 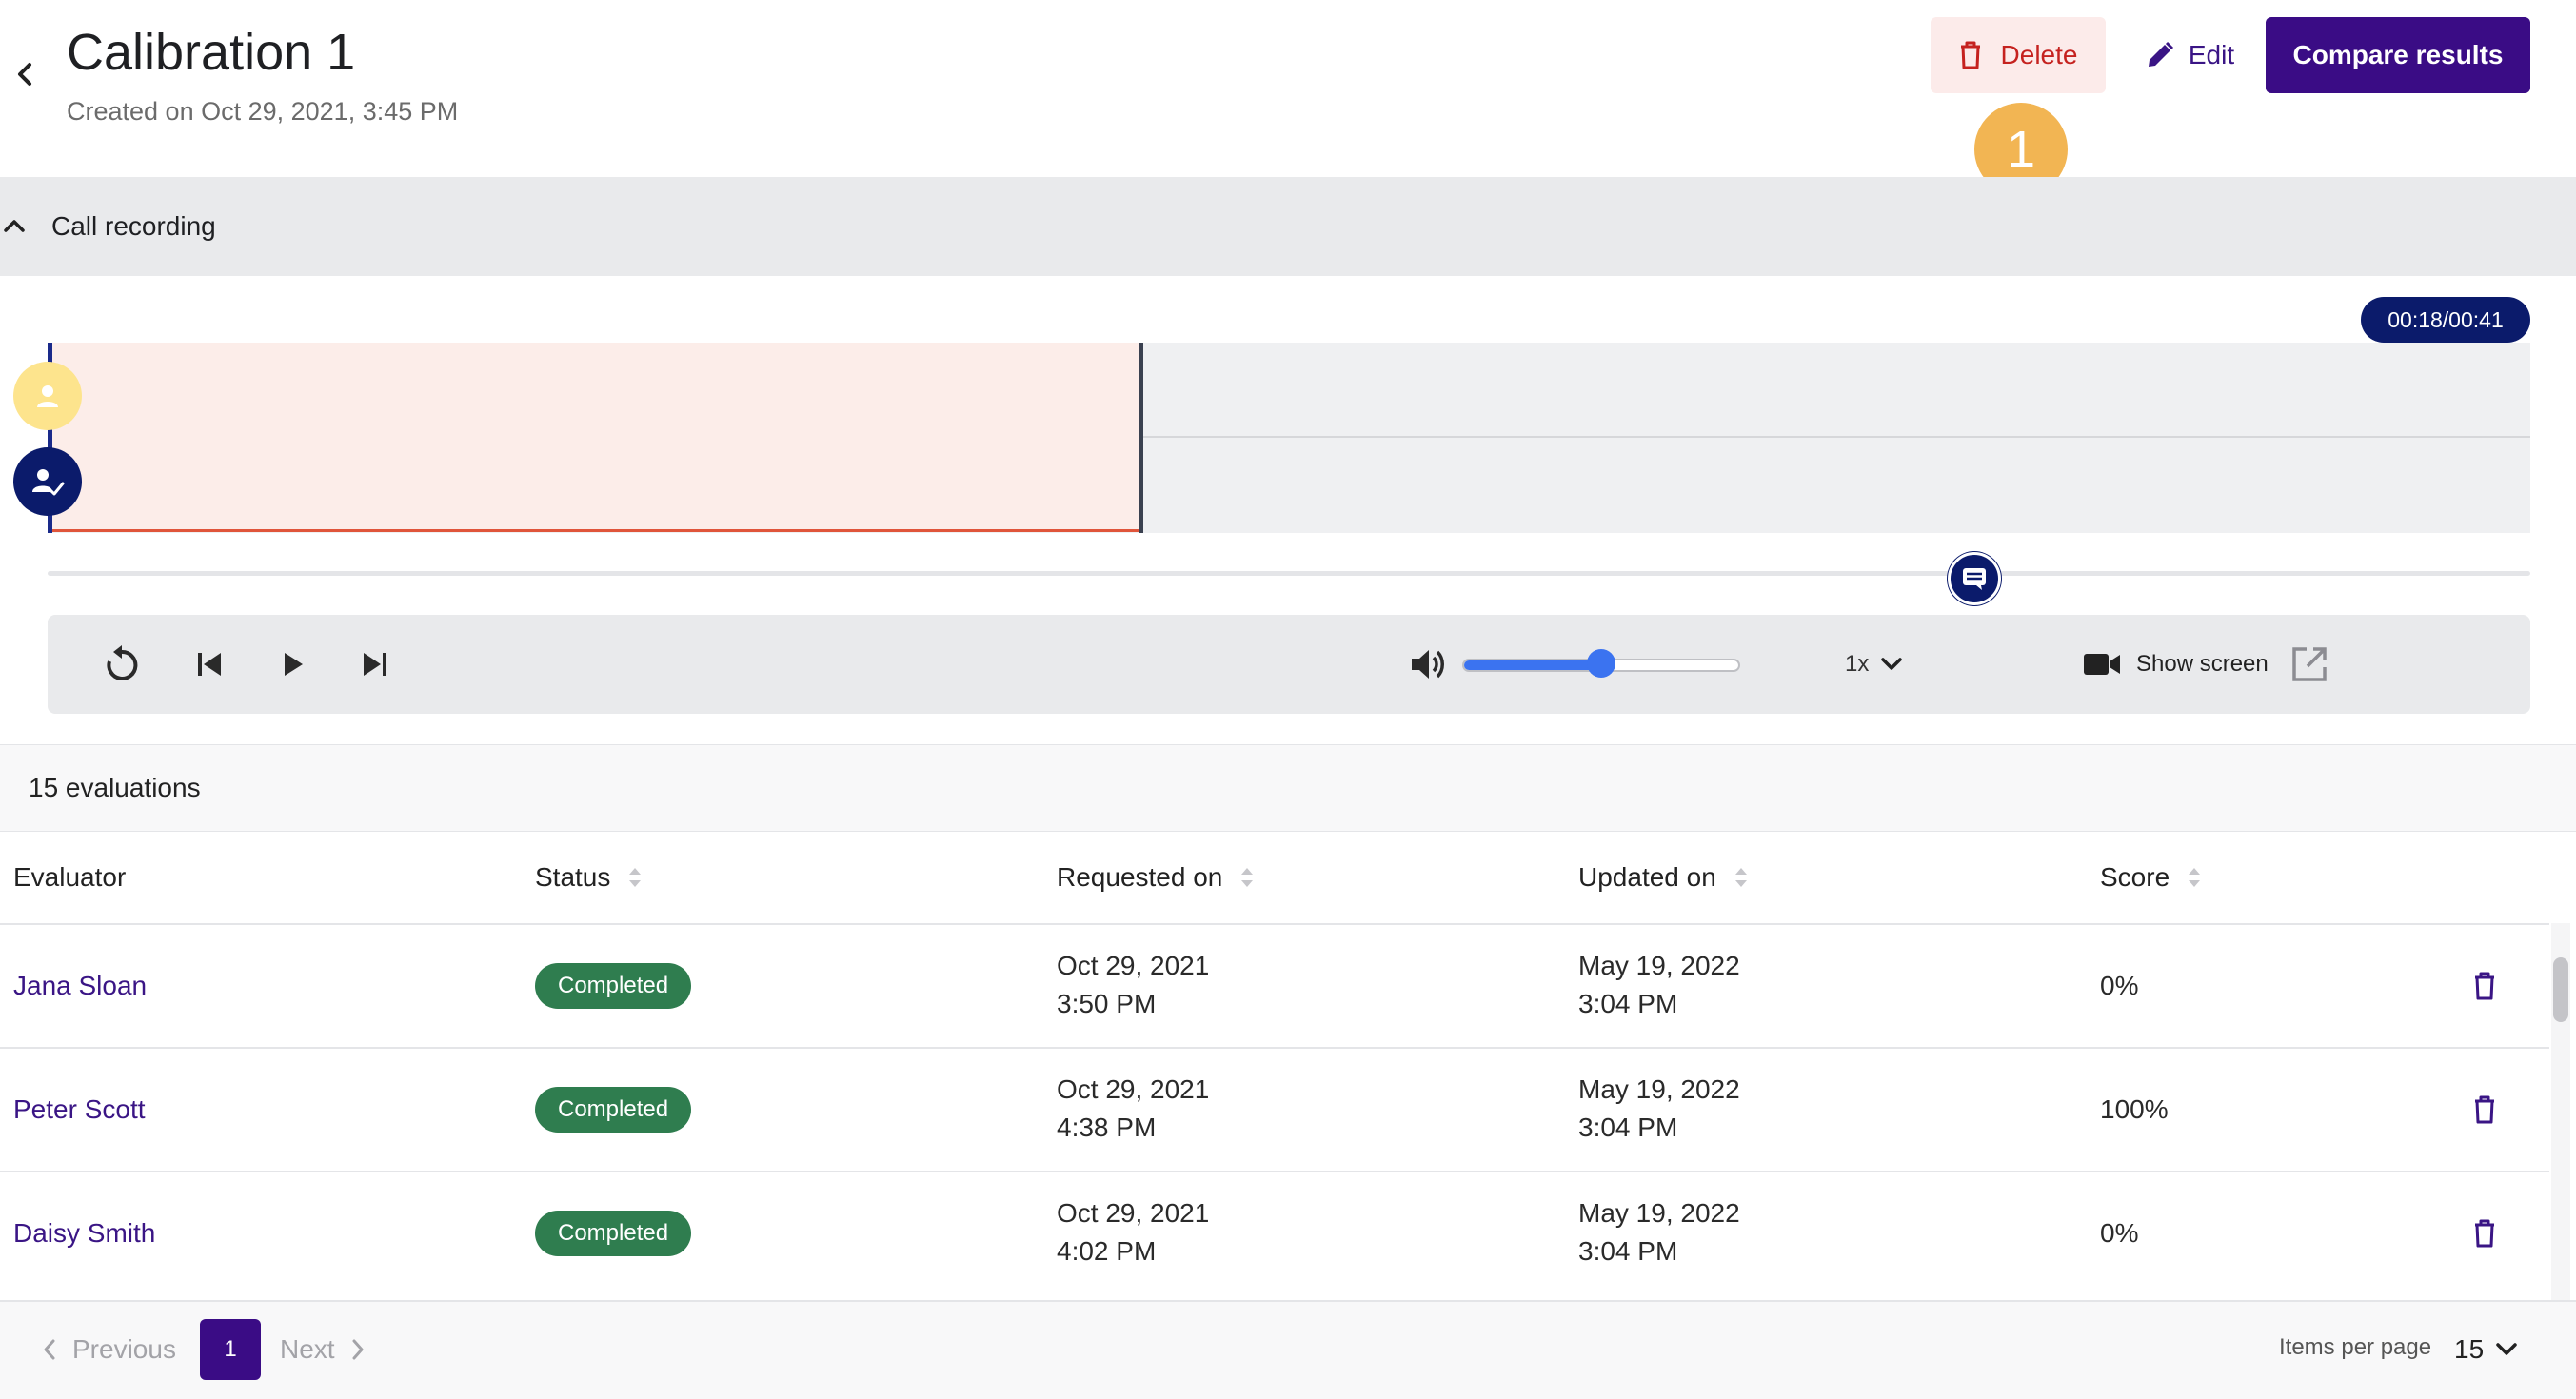 I want to click on skip-previous-icon, so click(x=209, y=664).